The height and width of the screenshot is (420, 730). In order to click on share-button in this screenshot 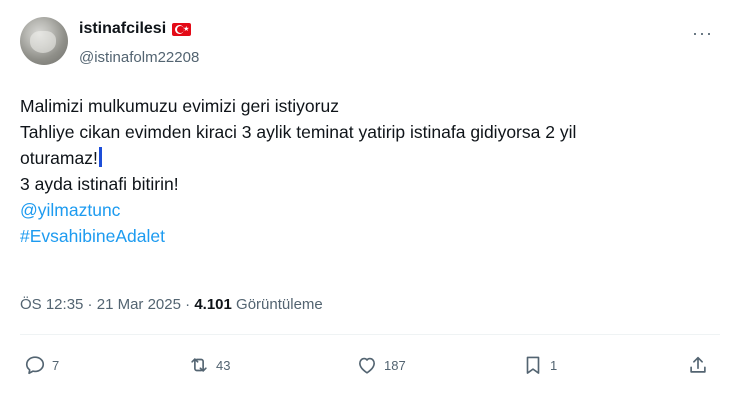, I will do `click(698, 365)`.